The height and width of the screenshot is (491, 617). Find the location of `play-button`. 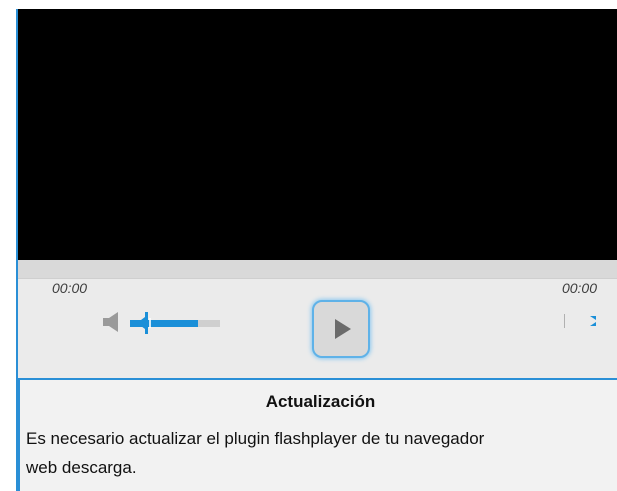

play-button is located at coordinates (341, 329).